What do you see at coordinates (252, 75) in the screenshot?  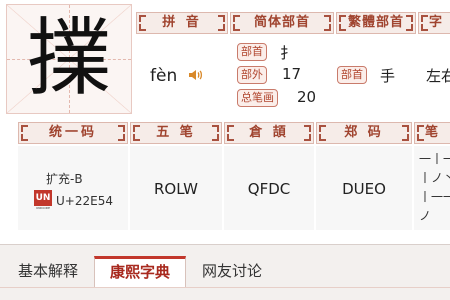 I see `outer-strokes-tag: 部外` at bounding box center [252, 75].